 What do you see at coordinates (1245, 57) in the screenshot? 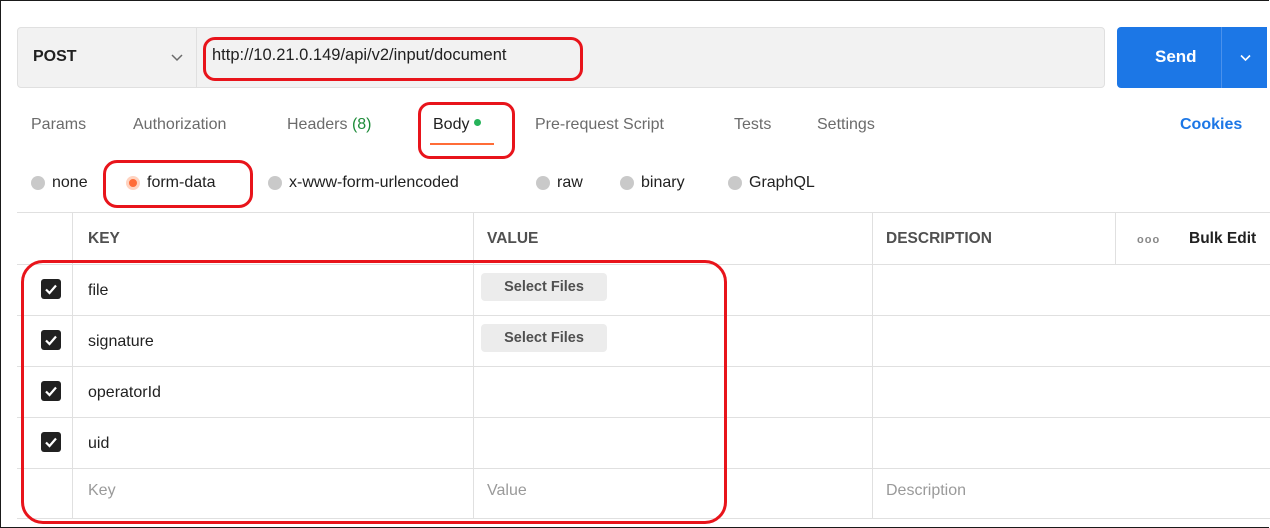
I see `send-options-chevron-icon` at bounding box center [1245, 57].